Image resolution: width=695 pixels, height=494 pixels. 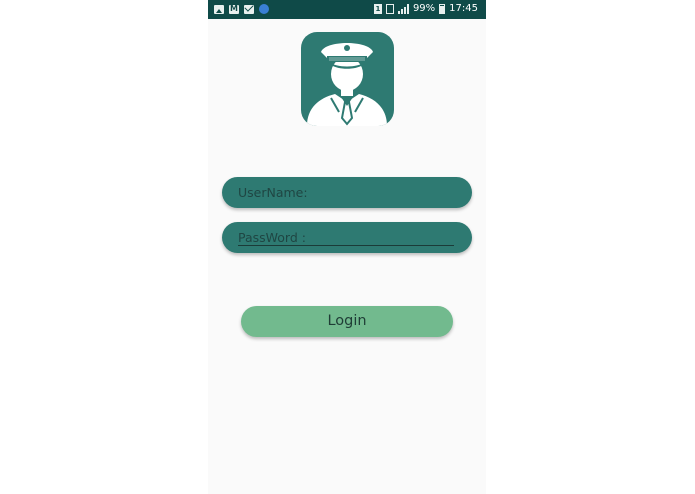 I want to click on username-input, so click(x=346, y=192).